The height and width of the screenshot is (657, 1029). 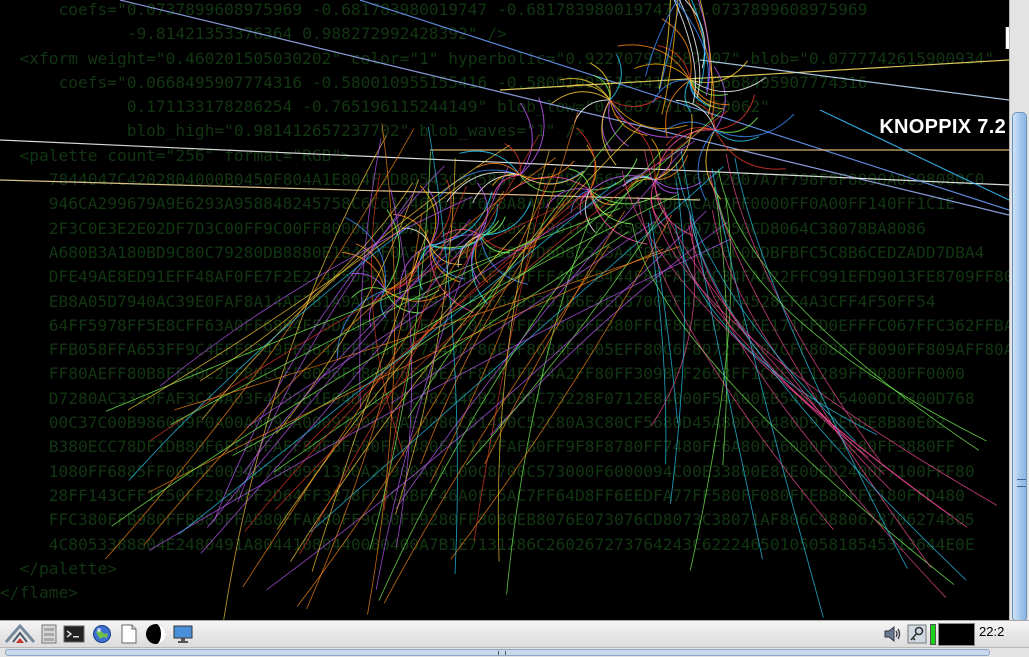 I want to click on vertical-scrollbar, so click(x=1019, y=320).